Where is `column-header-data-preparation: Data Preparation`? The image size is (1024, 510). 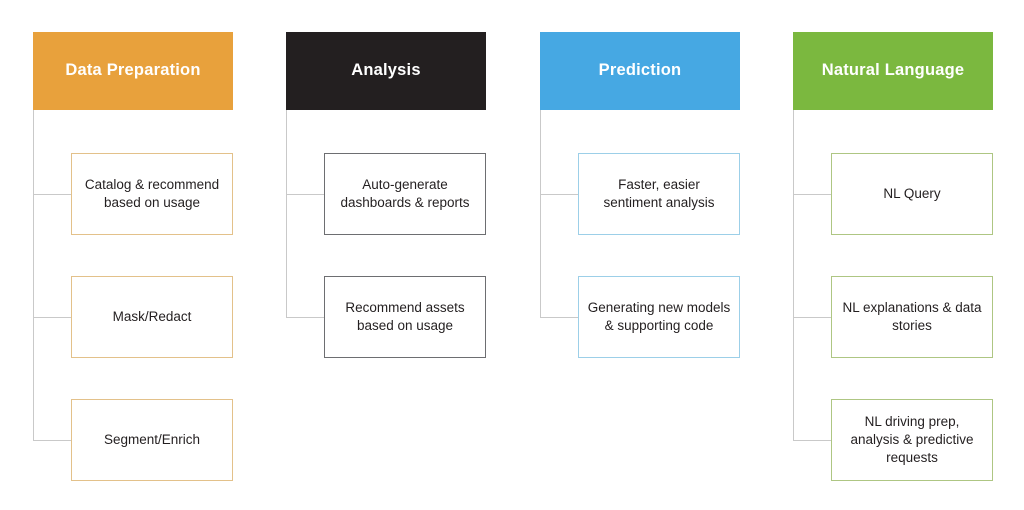 column-header-data-preparation: Data Preparation is located at coordinates (133, 71).